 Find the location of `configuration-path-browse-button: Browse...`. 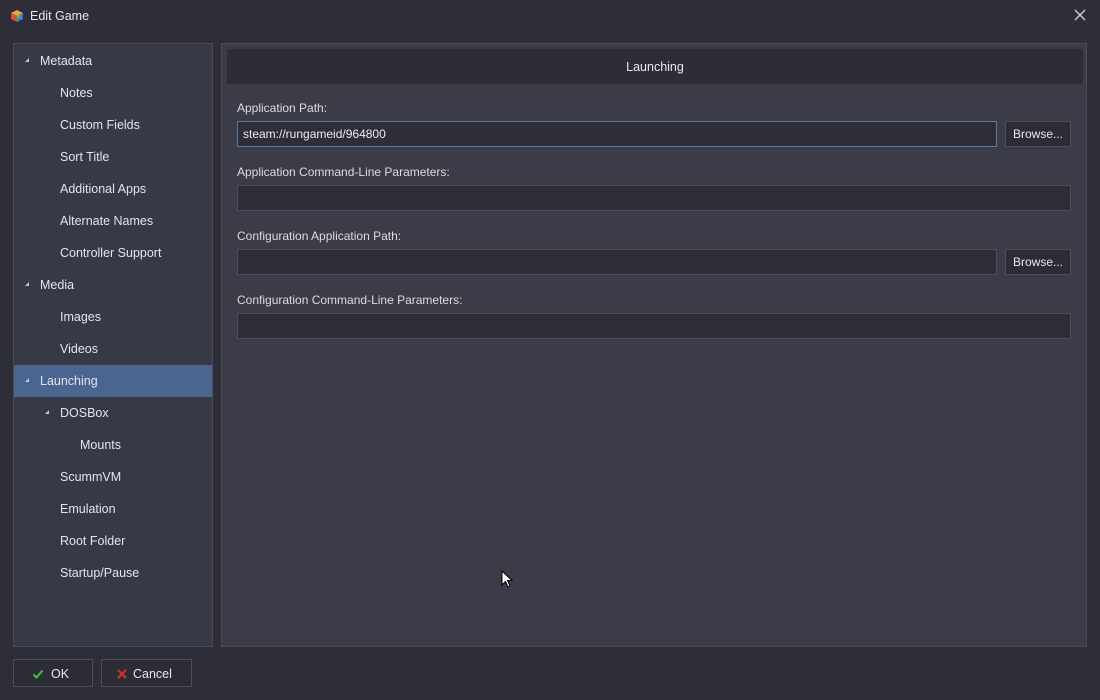

configuration-path-browse-button: Browse... is located at coordinates (1038, 262).